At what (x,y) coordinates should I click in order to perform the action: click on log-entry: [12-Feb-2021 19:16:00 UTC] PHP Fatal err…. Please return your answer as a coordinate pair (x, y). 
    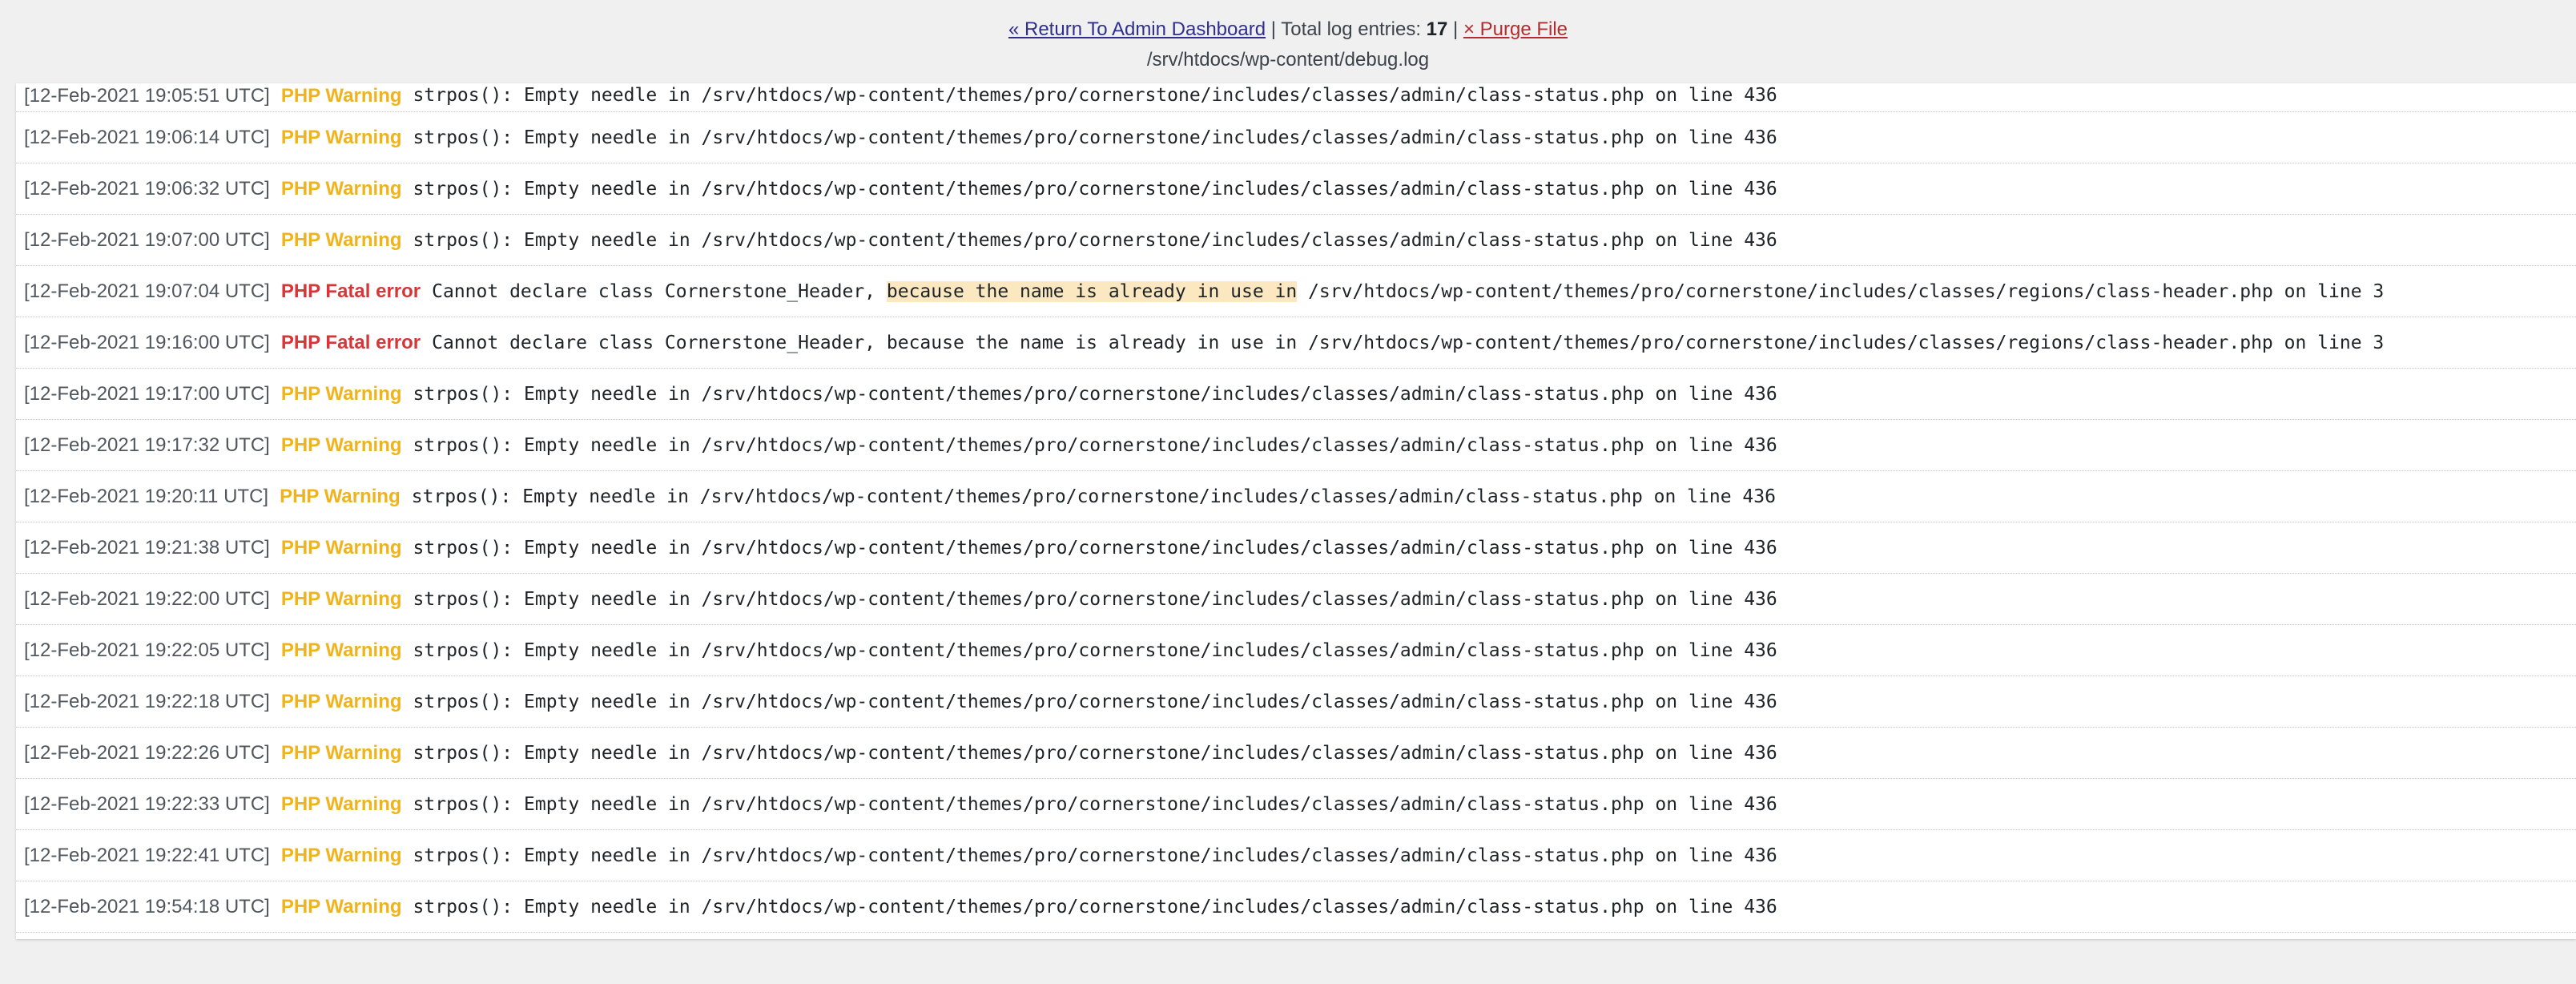
    Looking at the image, I should click on (1296, 343).